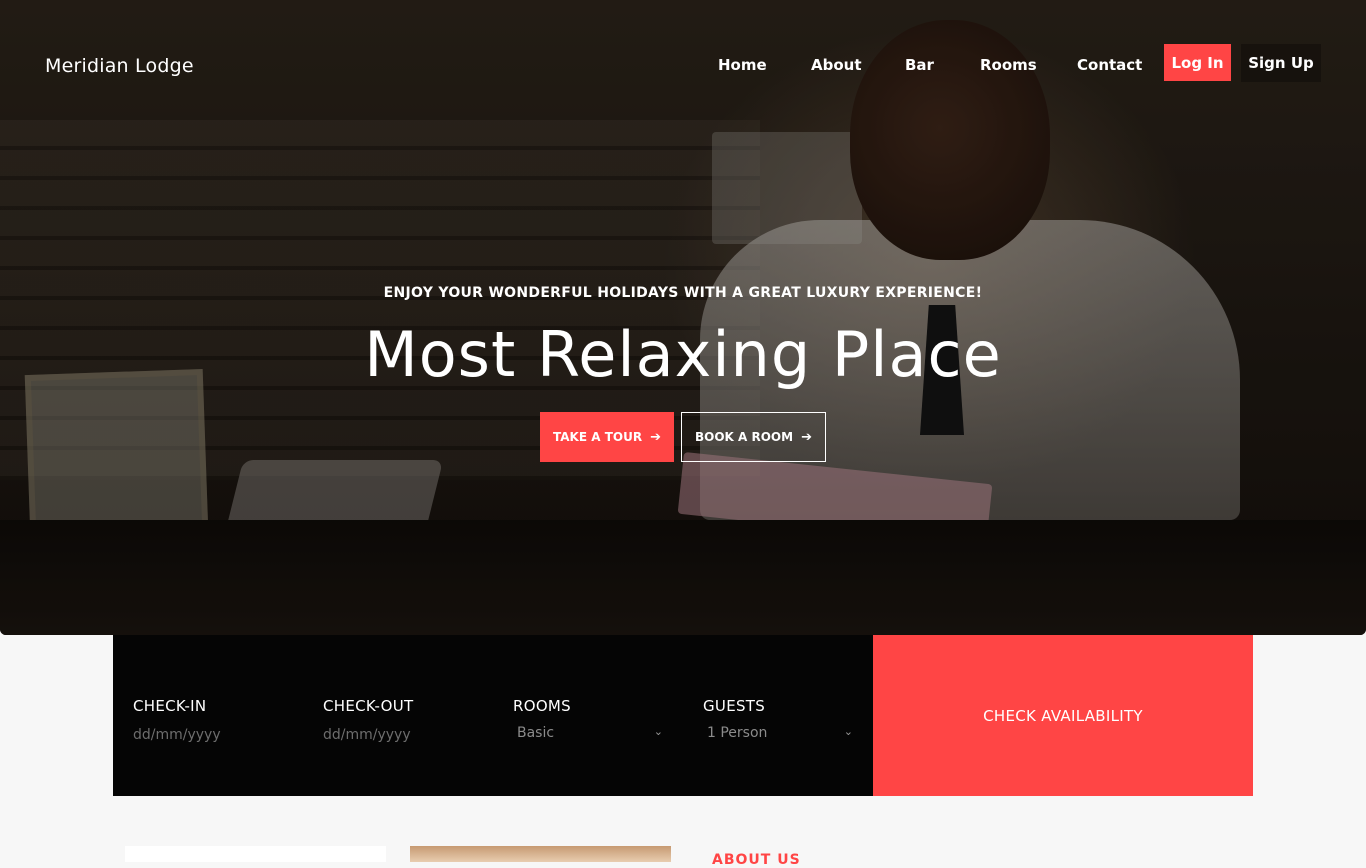 This screenshot has width=1366, height=868. I want to click on guests-select: 1 Person ⌄, so click(778, 736).